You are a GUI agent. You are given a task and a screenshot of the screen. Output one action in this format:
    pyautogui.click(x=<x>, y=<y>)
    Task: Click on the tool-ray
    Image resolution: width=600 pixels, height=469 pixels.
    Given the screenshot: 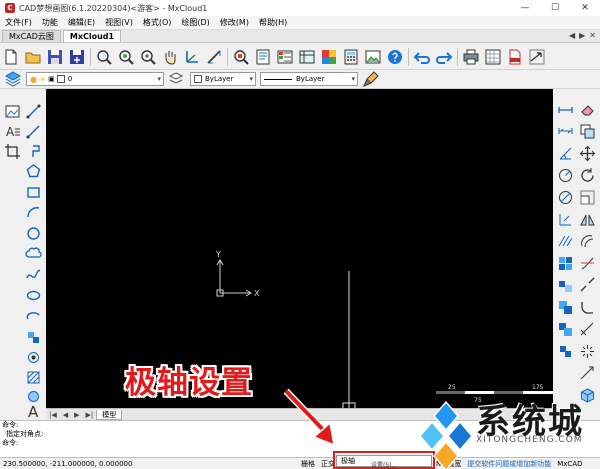 What is the action you would take?
    pyautogui.click(x=33, y=131)
    